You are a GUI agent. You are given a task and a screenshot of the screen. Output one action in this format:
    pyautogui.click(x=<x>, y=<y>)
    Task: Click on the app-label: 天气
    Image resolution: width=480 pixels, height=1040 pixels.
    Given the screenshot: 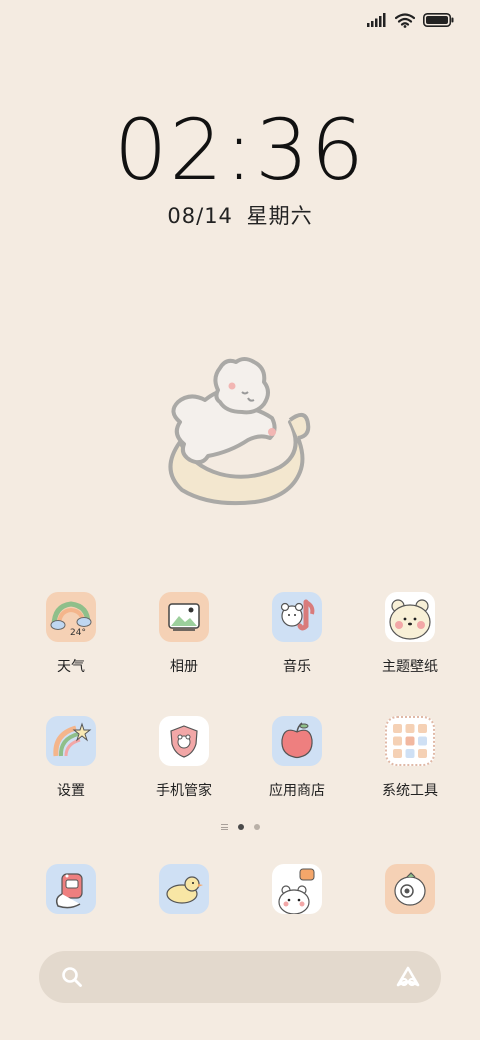 What is the action you would take?
    pyautogui.click(x=71, y=667)
    